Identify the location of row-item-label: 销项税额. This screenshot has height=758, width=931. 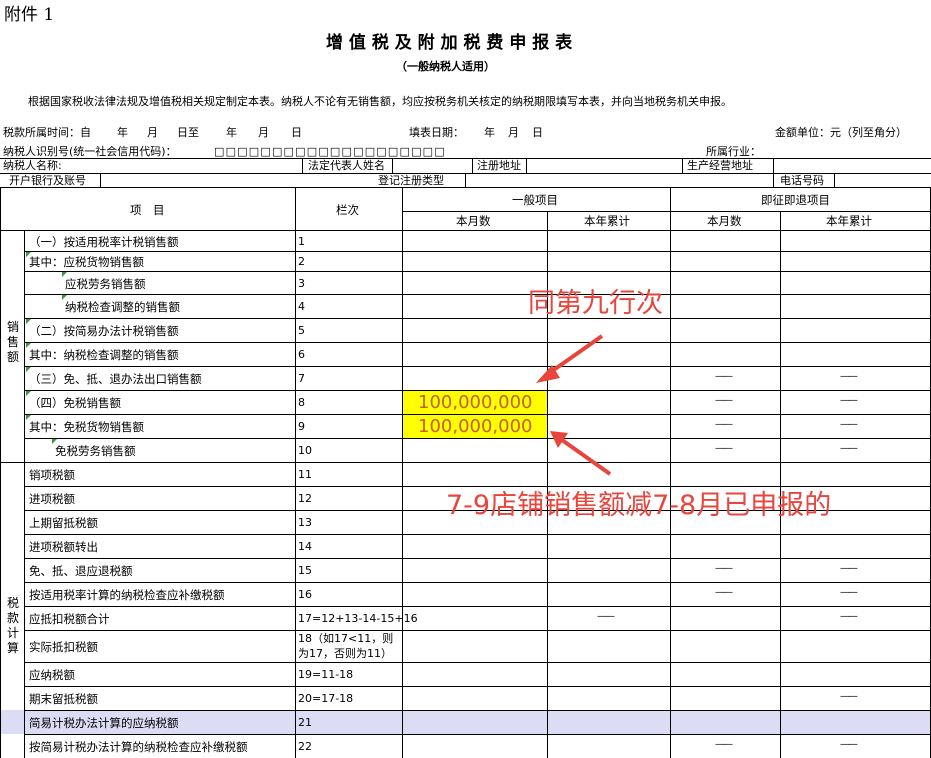
(52, 475).